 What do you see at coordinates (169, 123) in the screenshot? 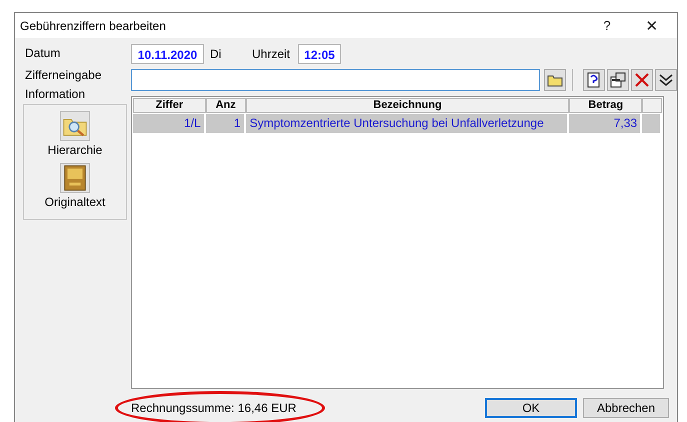
I see `table-cell: 1/L` at bounding box center [169, 123].